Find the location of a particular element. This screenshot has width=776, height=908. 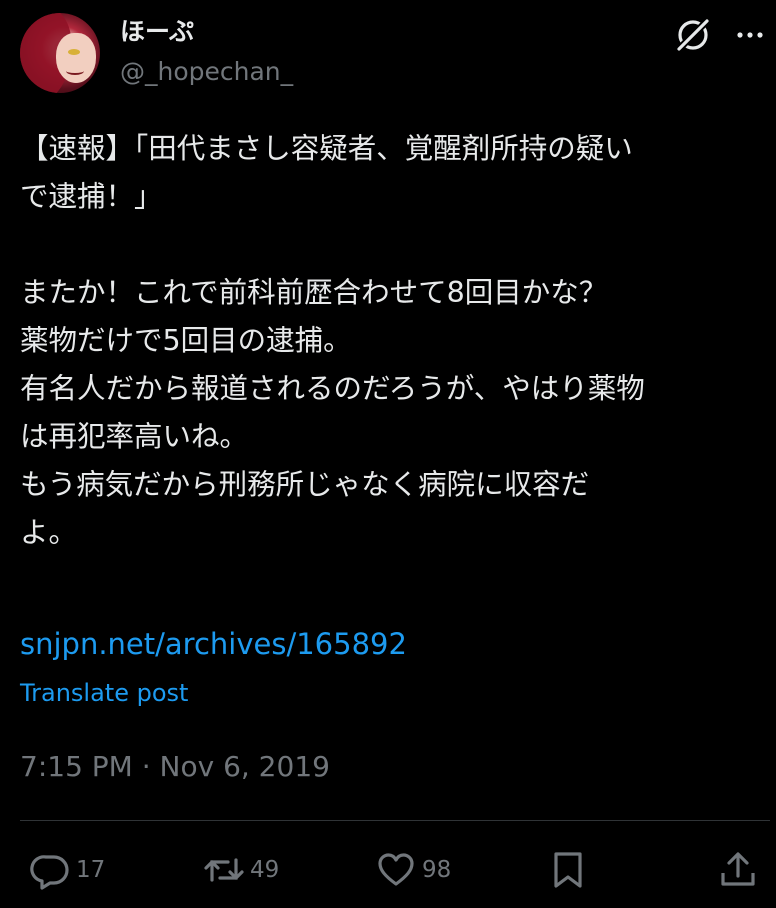

like-count: 98 is located at coordinates (437, 870).